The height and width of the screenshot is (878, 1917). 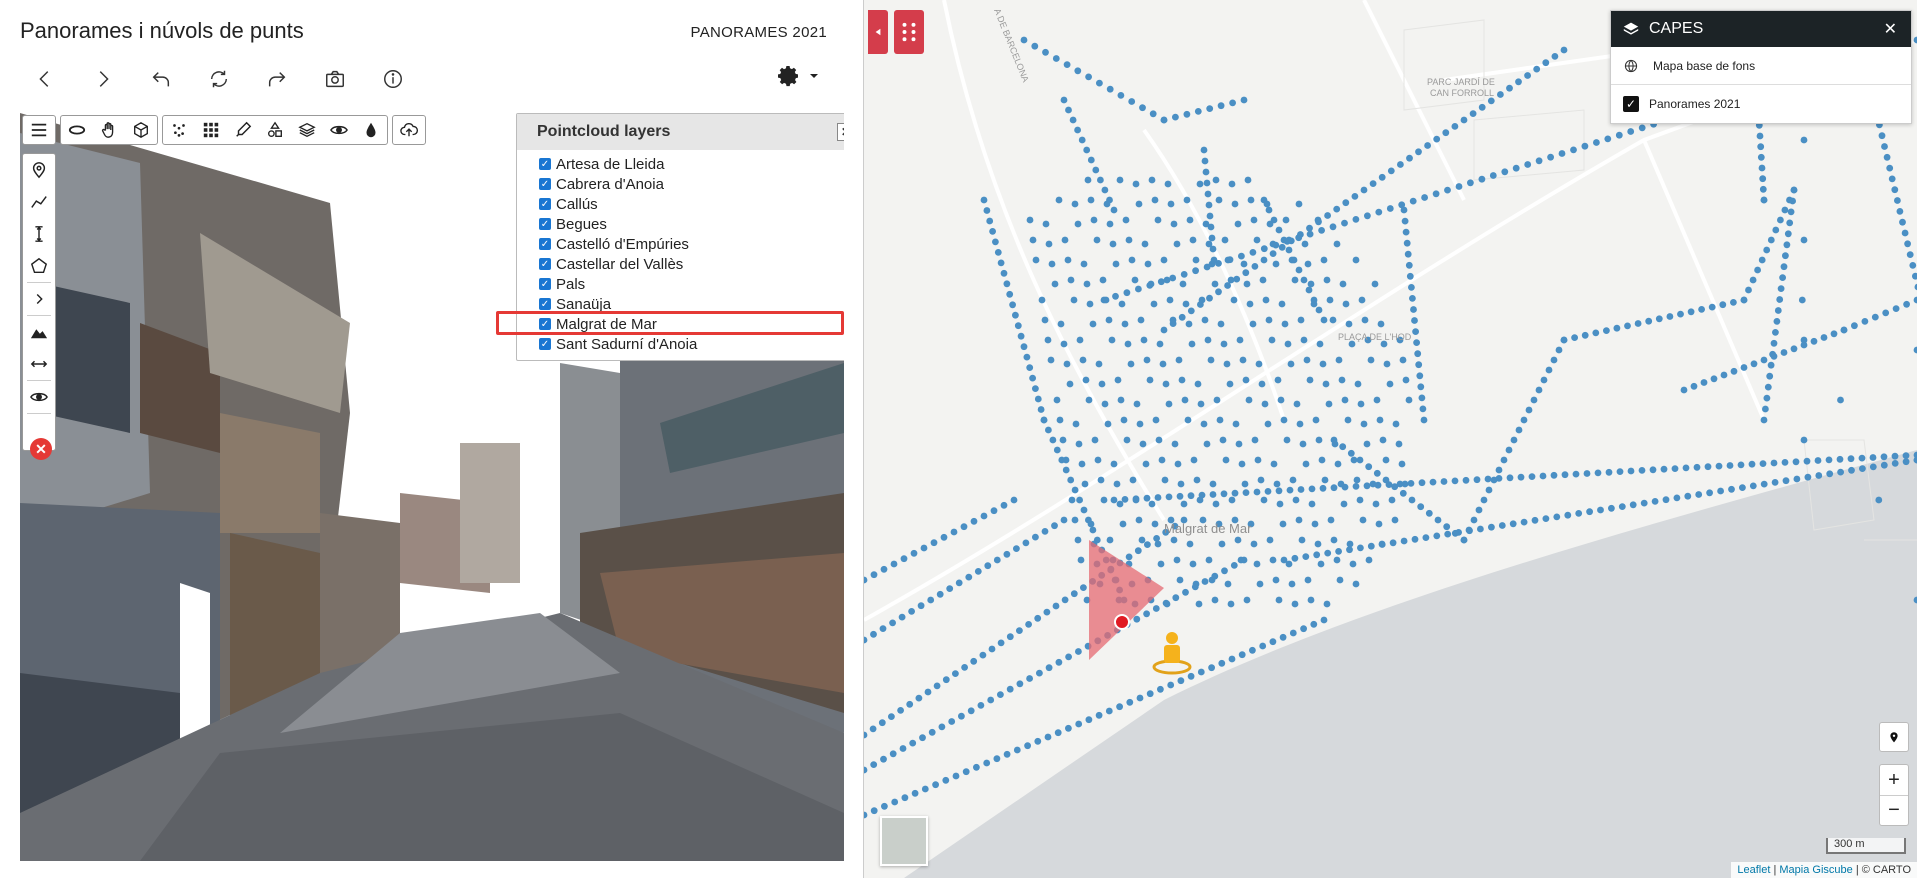 I want to click on refresh-button, so click(x=219, y=79).